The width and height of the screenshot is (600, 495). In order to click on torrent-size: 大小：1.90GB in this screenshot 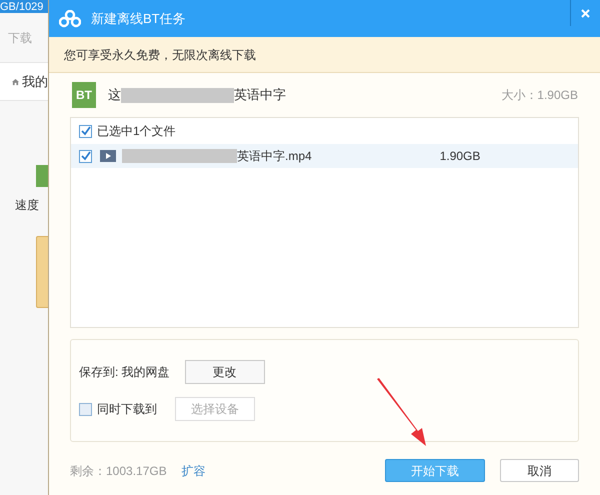, I will do `click(539, 95)`.